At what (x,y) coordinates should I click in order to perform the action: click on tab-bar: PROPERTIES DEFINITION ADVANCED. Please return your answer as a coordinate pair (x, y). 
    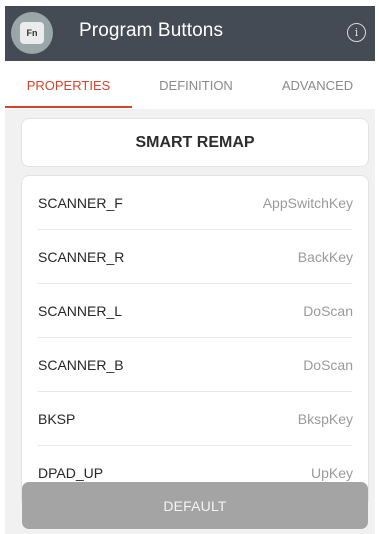
    Looking at the image, I should click on (190, 85).